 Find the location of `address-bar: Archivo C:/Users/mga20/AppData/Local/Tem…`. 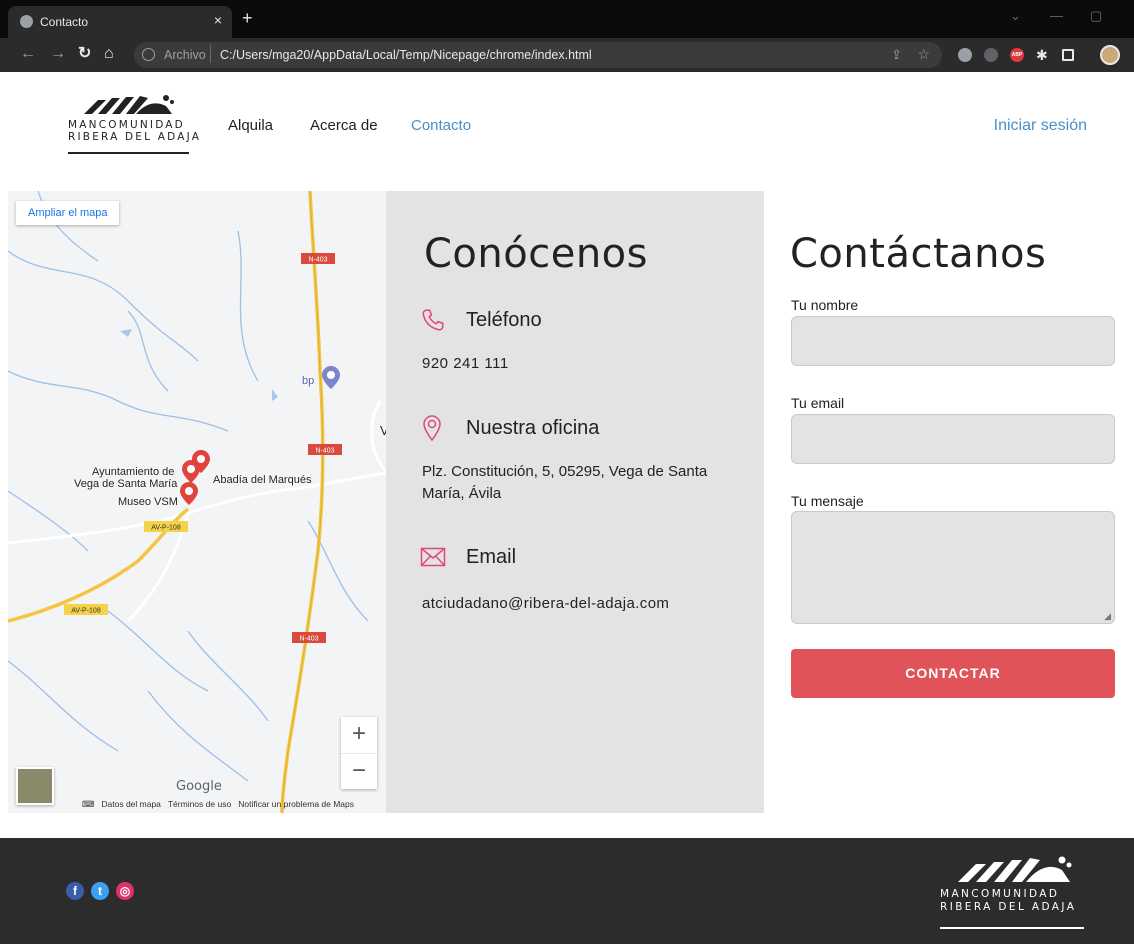

address-bar: Archivo C:/Users/mga20/AppData/Local/Tem… is located at coordinates (538, 55).